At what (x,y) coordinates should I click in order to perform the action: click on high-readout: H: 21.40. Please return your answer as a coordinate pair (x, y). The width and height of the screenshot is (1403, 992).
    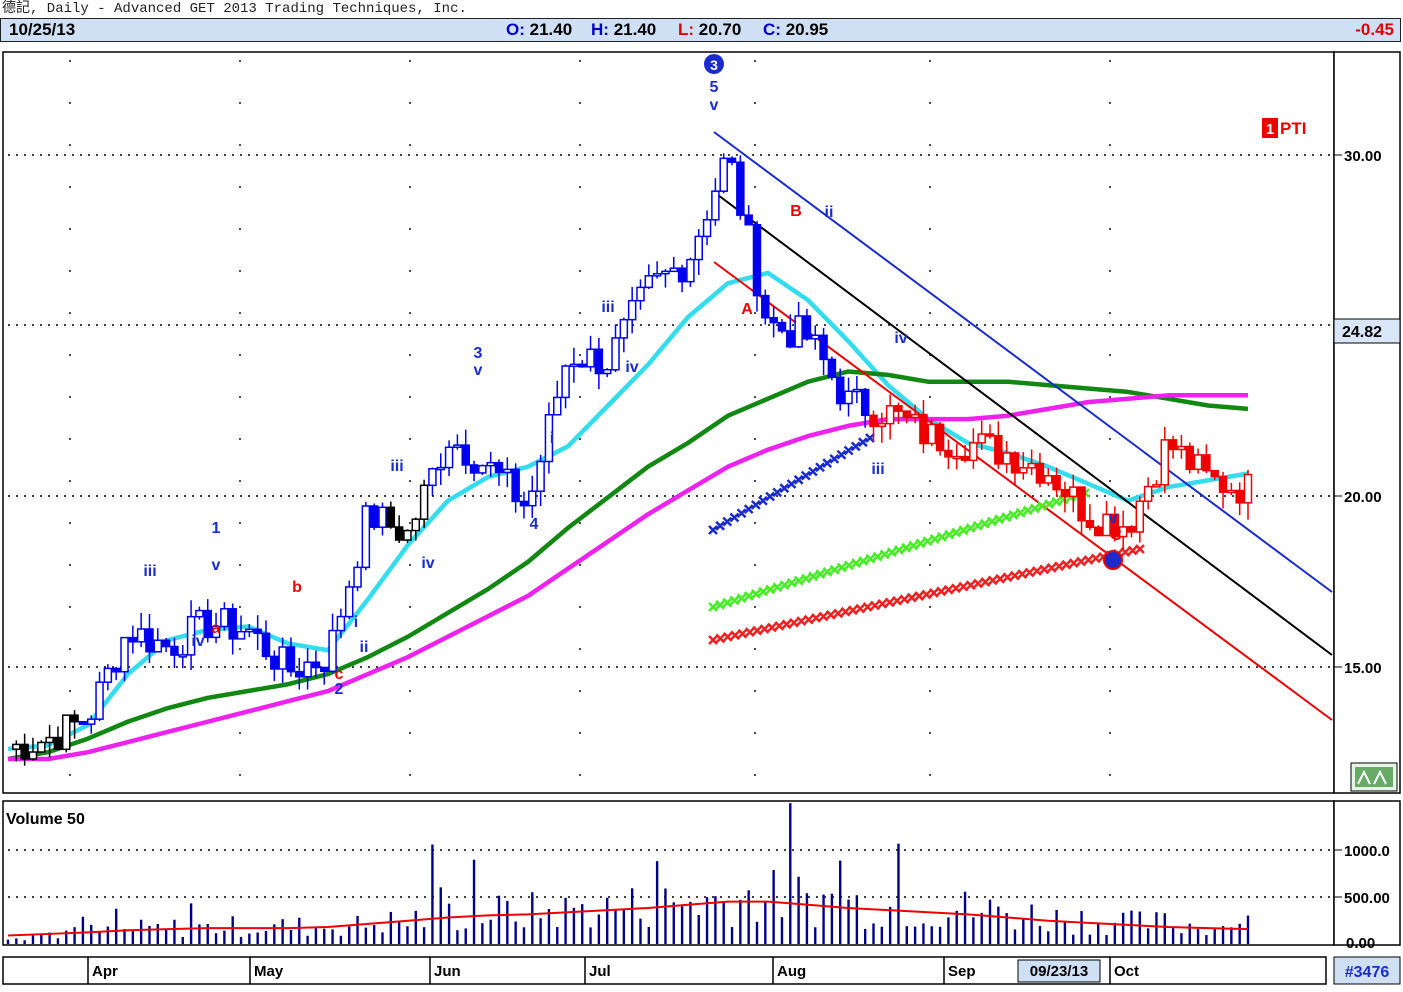
    Looking at the image, I should click on (623, 30).